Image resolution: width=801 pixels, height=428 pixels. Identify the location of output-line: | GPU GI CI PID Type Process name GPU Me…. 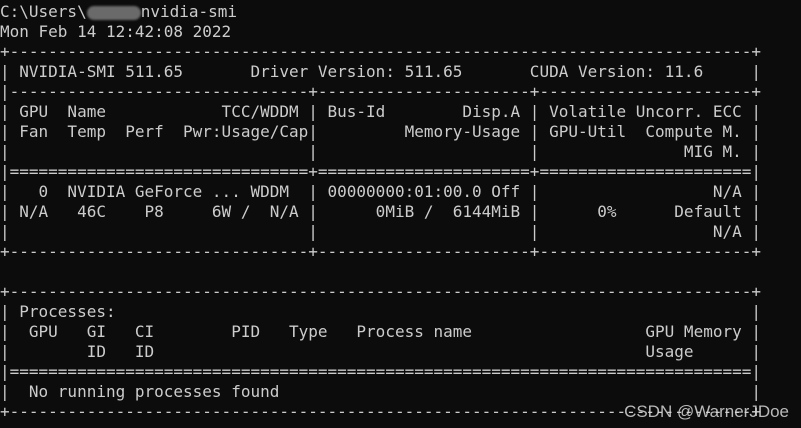
(380, 331).